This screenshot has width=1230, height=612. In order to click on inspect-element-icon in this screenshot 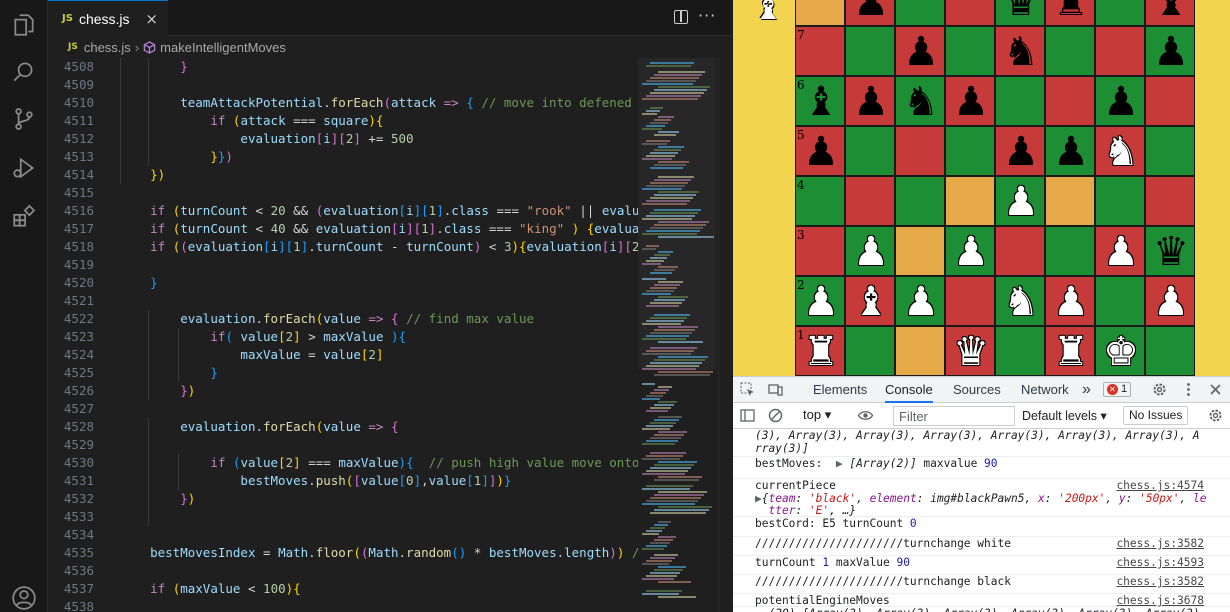, I will do `click(747, 389)`.